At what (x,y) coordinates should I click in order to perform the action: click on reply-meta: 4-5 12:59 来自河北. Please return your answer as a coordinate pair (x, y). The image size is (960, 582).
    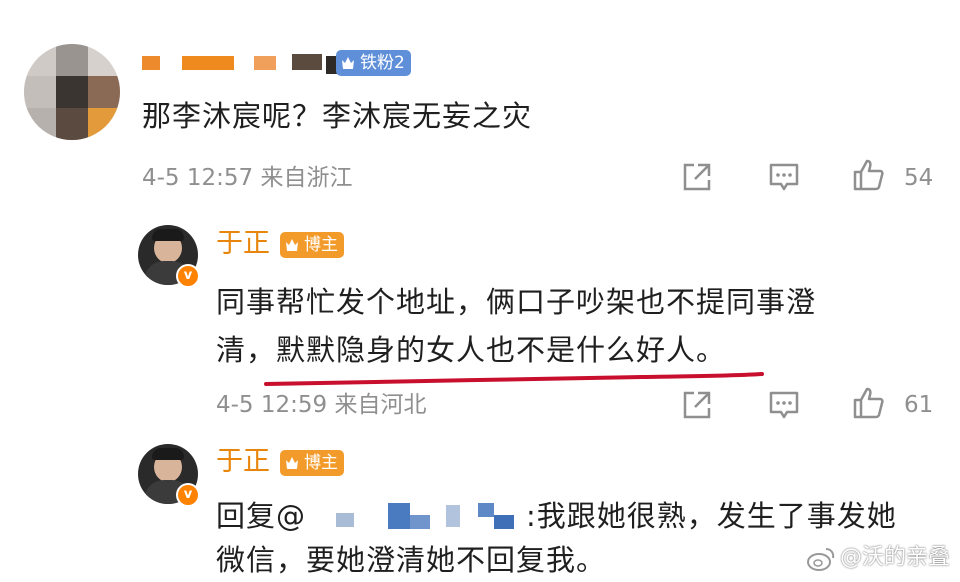
    Looking at the image, I should click on (321, 405).